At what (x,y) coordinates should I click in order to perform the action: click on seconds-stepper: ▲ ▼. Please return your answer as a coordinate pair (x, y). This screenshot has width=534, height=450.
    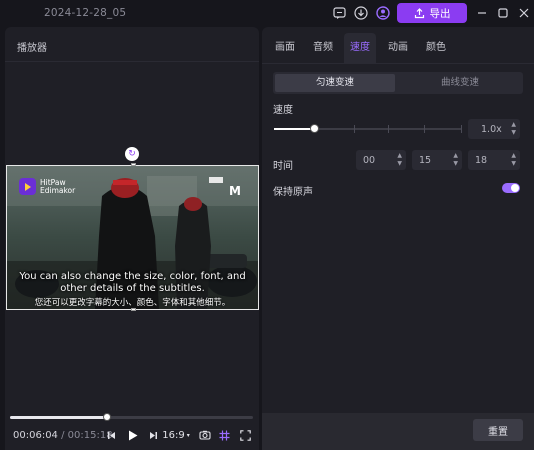
    Looking at the image, I should click on (513, 160).